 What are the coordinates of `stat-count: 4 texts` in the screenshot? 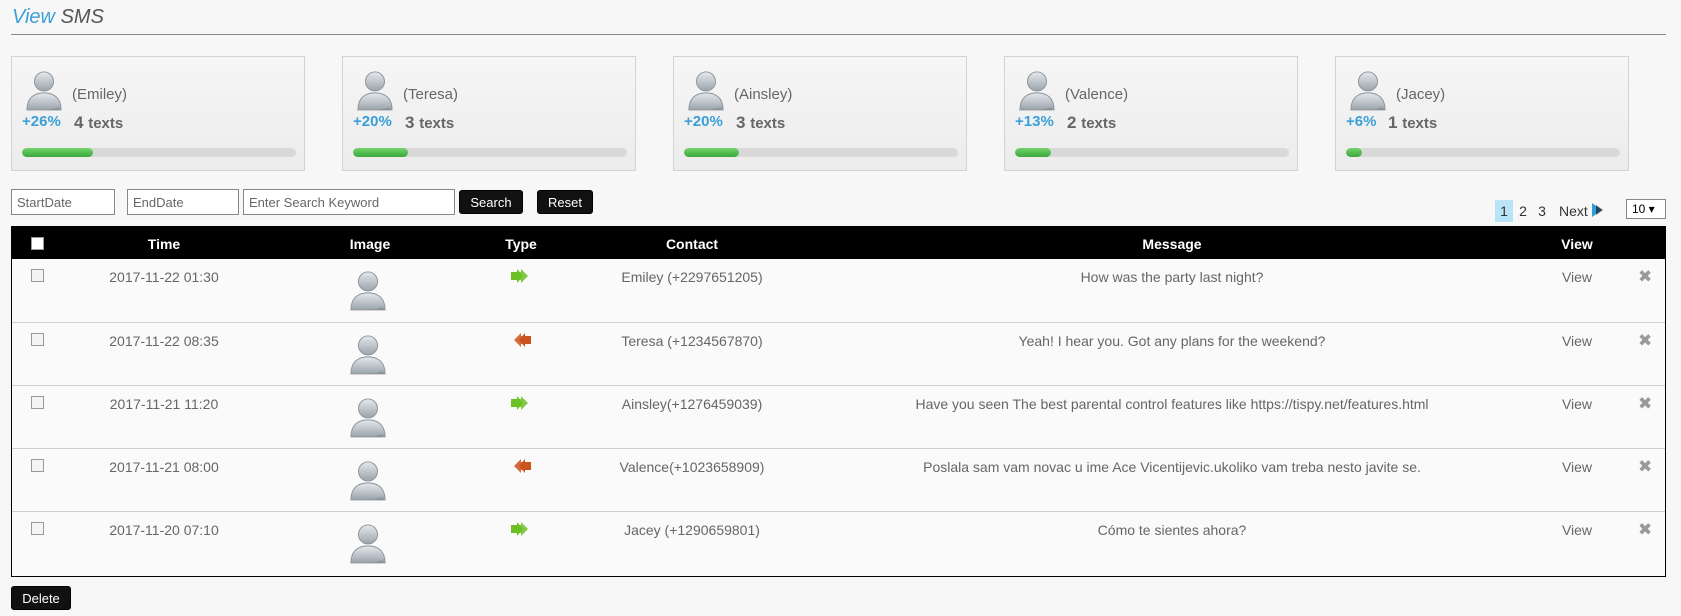 It's located at (98, 123).